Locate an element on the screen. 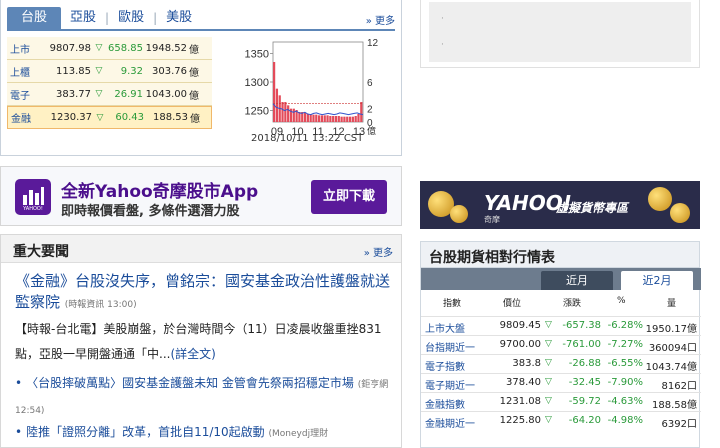 The image size is (720, 448). tab-near-month: 近月 is located at coordinates (577, 280).